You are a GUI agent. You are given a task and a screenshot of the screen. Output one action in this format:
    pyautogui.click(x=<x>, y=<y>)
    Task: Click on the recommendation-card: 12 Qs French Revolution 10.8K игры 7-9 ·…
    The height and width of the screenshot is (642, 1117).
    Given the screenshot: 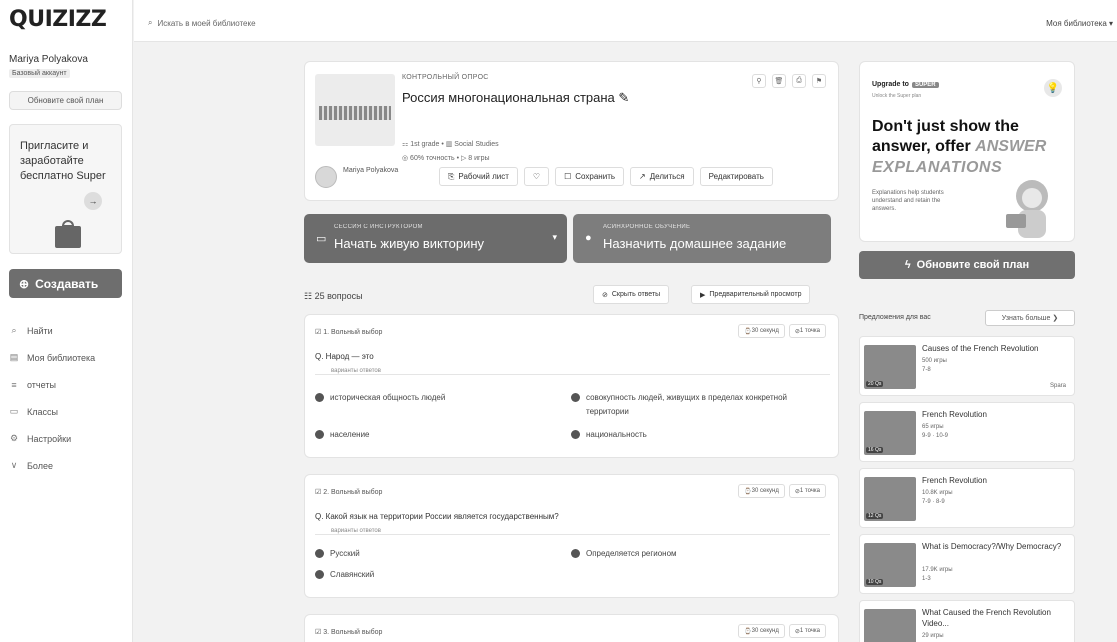 What is the action you would take?
    pyautogui.click(x=967, y=498)
    